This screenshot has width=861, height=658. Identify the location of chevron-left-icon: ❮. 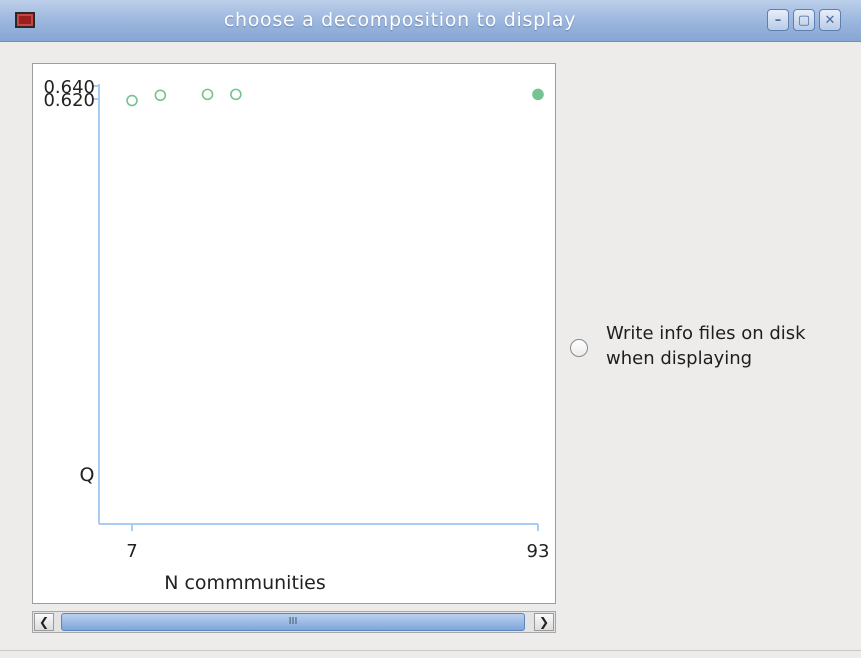
(44, 622).